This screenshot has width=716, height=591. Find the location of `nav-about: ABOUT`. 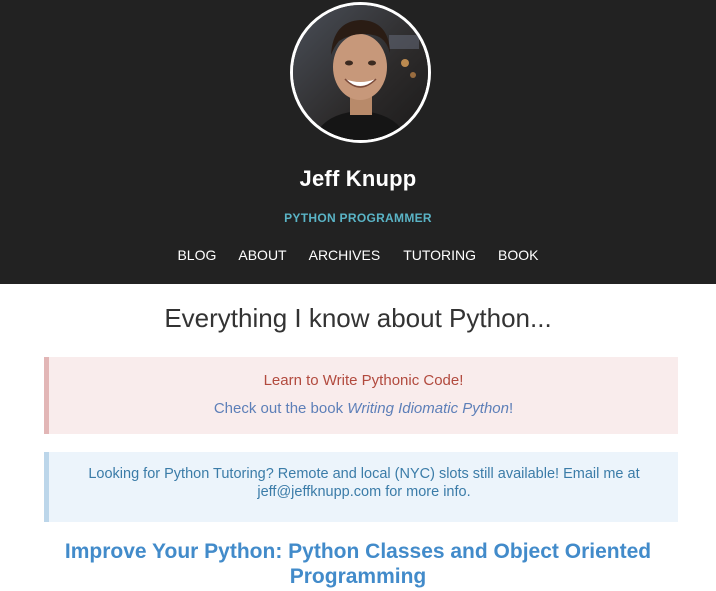

nav-about: ABOUT is located at coordinates (262, 255).